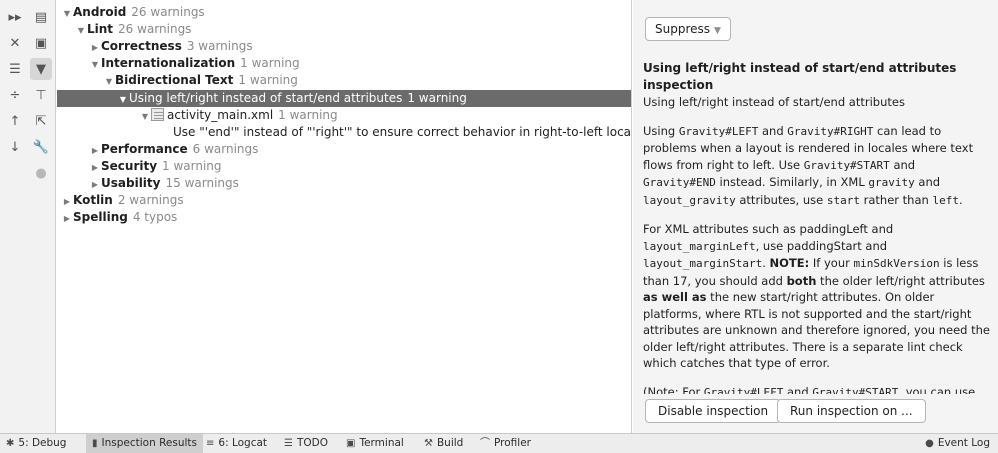  I want to click on down-arrow-button: ↓, so click(15, 147).